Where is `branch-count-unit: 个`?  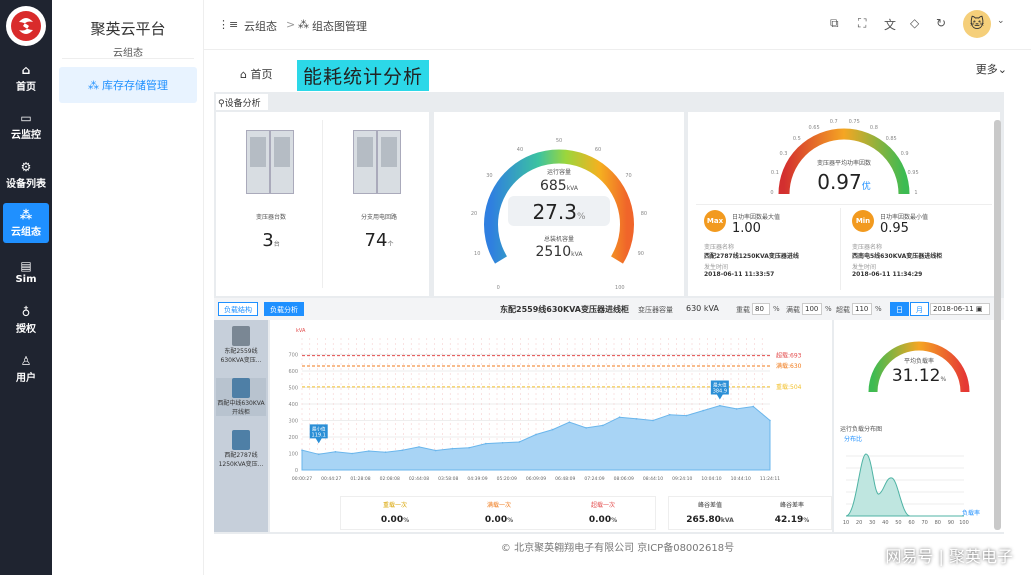 branch-count-unit: 个 is located at coordinates (390, 244).